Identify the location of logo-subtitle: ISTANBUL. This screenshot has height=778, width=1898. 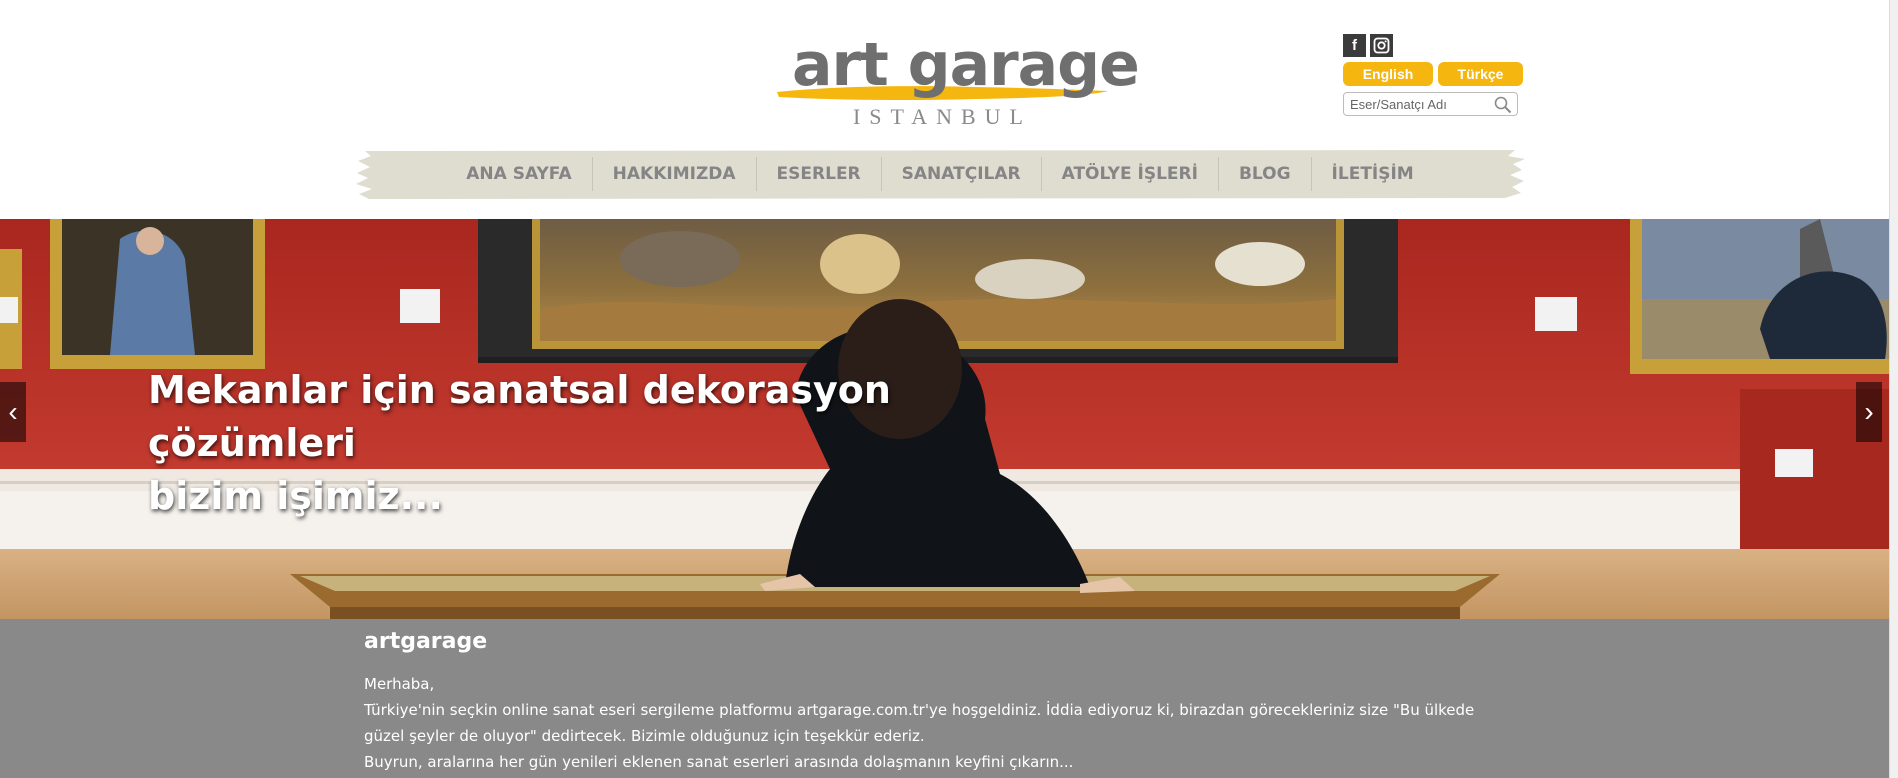
(942, 116).